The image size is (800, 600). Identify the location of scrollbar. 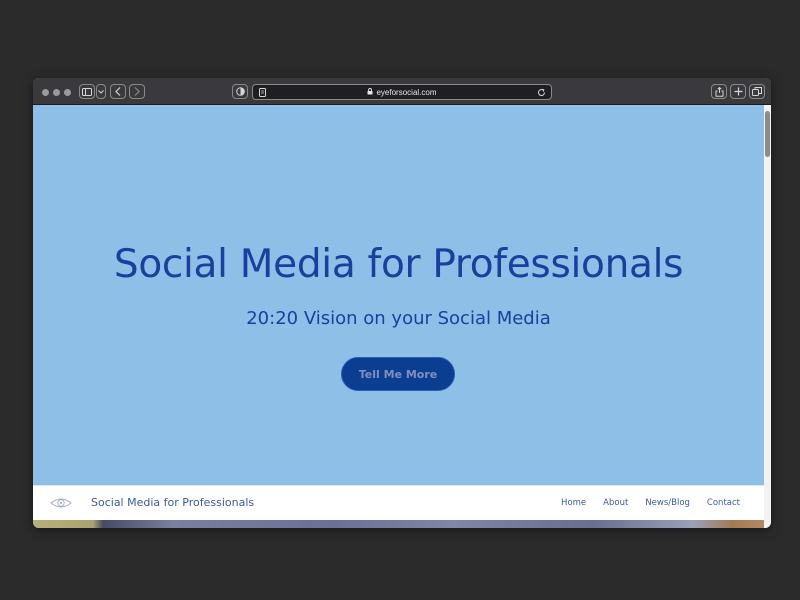
(767, 316).